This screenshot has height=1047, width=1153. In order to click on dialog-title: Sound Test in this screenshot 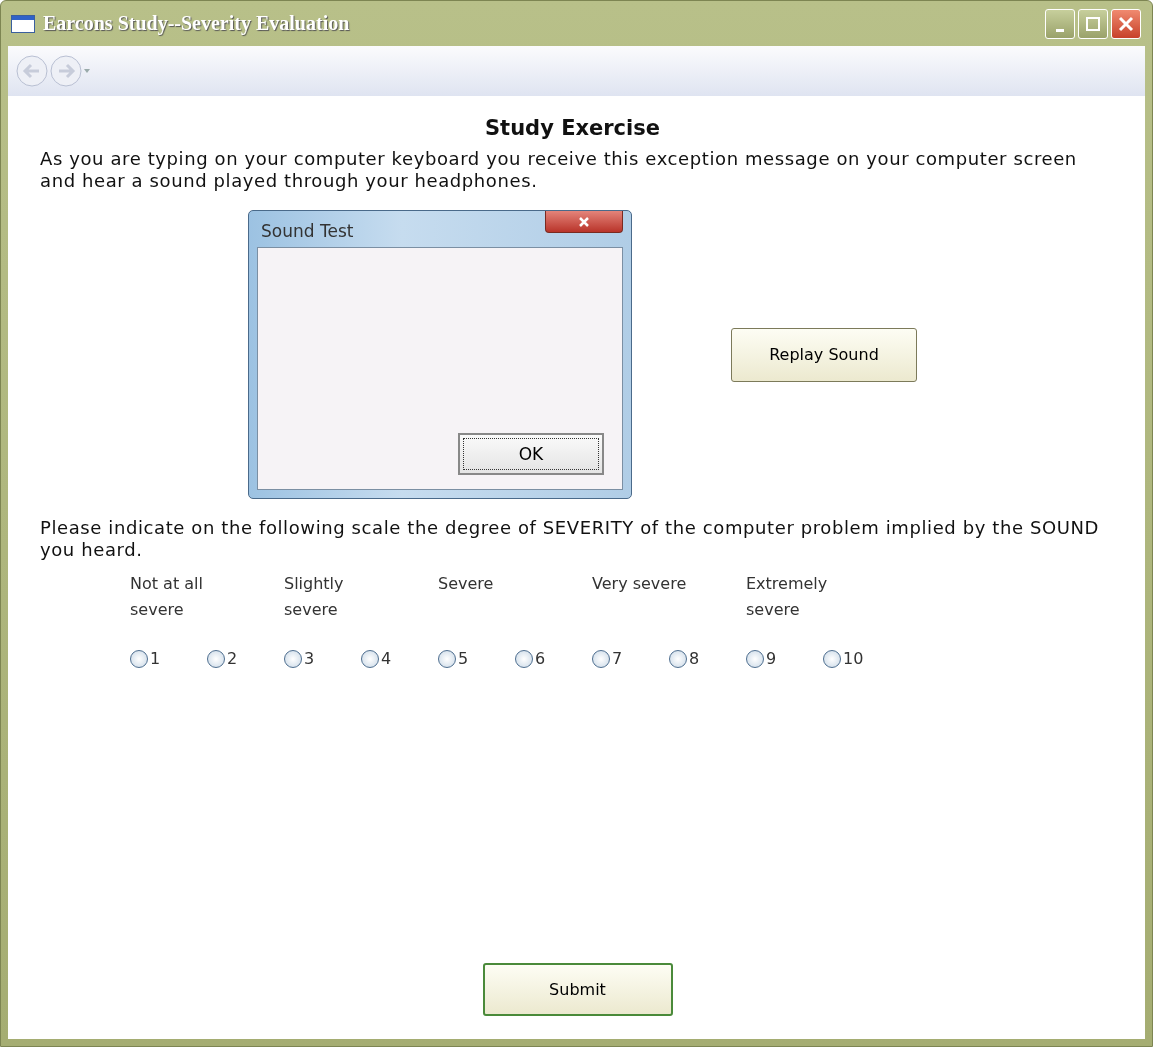, I will do `click(307, 231)`.